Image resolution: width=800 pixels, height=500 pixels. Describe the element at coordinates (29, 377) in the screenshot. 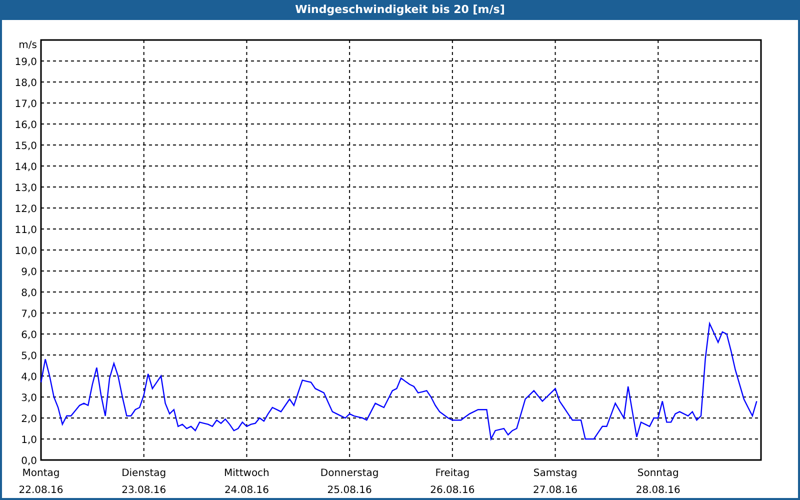

I see `y-tick-label: 4,0` at that location.